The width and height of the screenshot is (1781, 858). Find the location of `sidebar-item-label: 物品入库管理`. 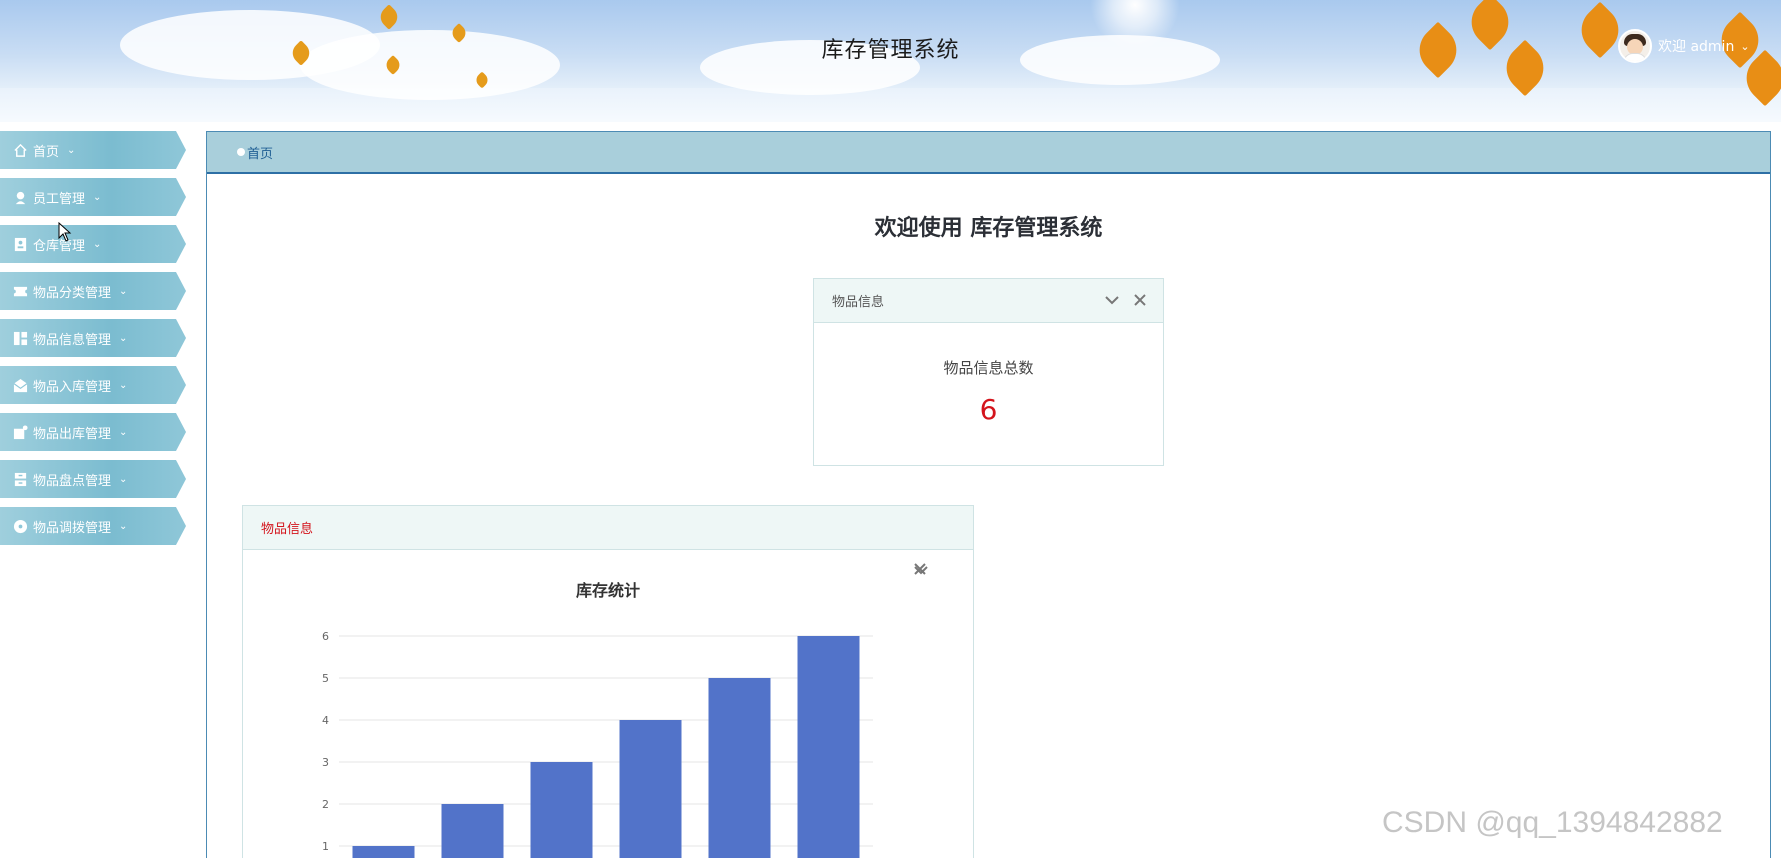

sidebar-item-label: 物品入库管理 is located at coordinates (72, 387).